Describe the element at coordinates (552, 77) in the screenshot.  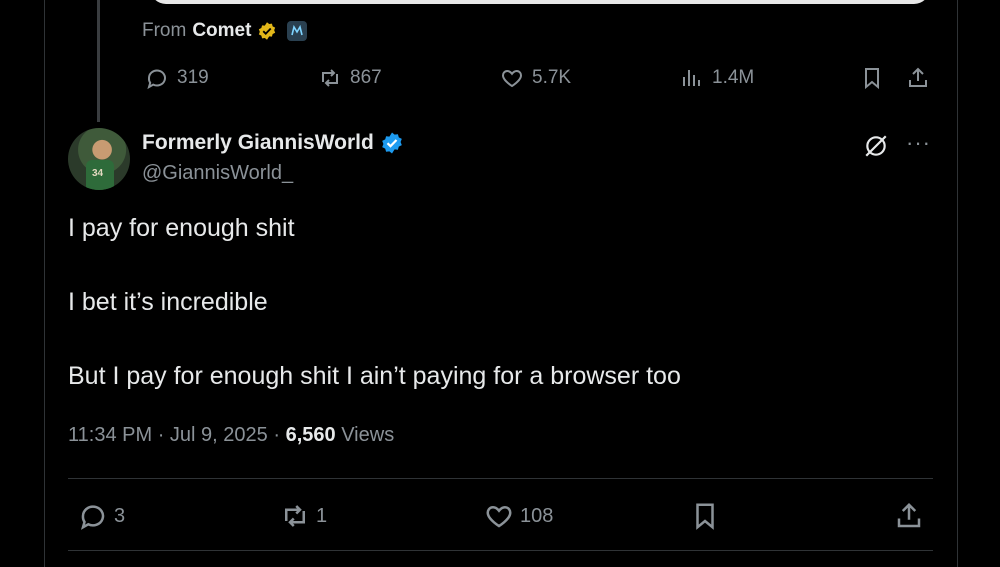
I see `like-count: 5.7K` at that location.